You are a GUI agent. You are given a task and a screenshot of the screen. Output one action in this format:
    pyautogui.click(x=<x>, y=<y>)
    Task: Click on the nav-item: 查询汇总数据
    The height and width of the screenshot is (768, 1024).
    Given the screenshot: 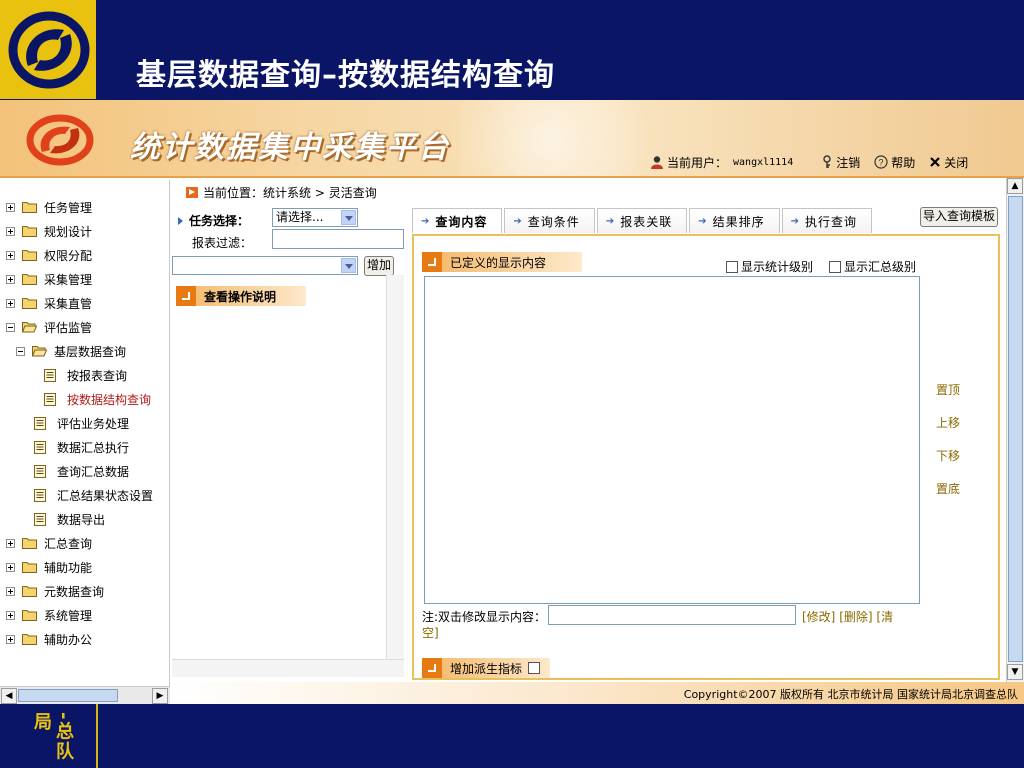 What is the action you would take?
    pyautogui.click(x=81, y=471)
    